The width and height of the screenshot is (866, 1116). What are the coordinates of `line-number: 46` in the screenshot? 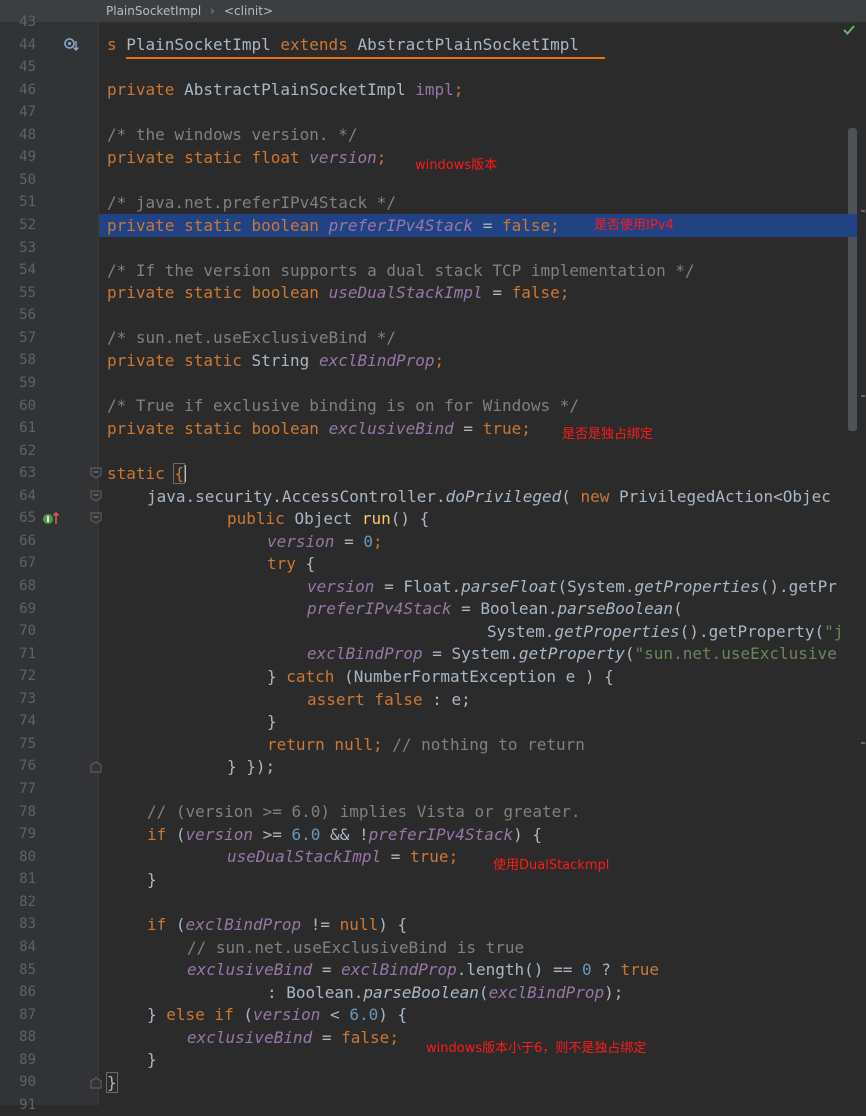 It's located at (27, 89).